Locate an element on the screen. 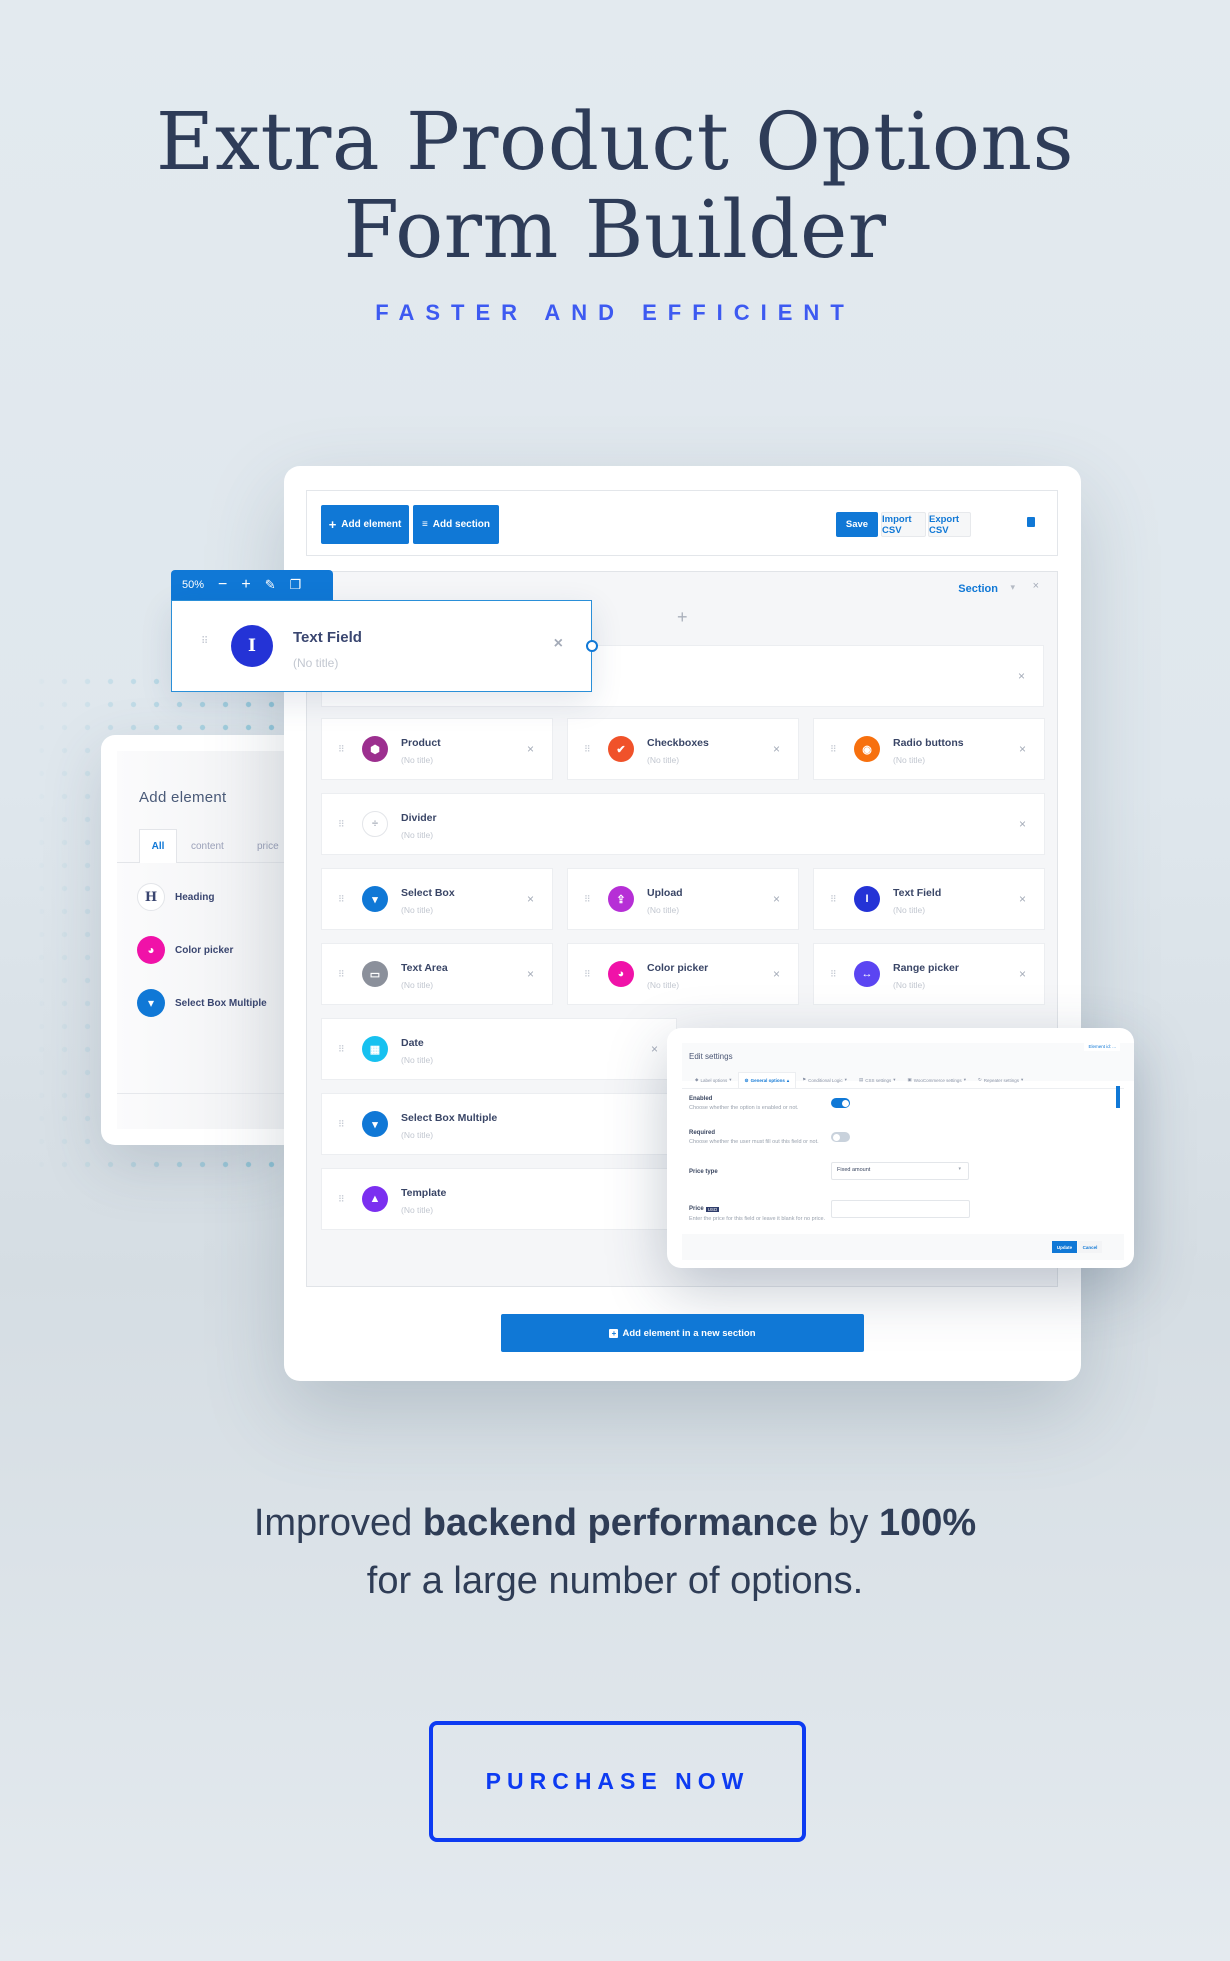 Image resolution: width=1230 pixels, height=1961 pixels. add-item-select-box-multiple: ▾ Select Box Multiple is located at coordinates (202, 1003).